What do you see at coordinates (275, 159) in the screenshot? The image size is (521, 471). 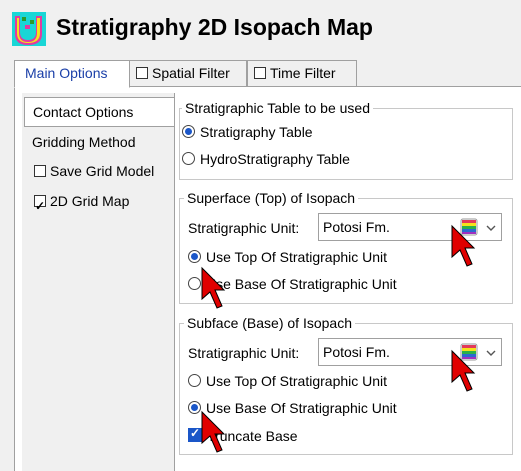 I see `hydrostratigraphy-table-label: HydroStratigraphy Table` at bounding box center [275, 159].